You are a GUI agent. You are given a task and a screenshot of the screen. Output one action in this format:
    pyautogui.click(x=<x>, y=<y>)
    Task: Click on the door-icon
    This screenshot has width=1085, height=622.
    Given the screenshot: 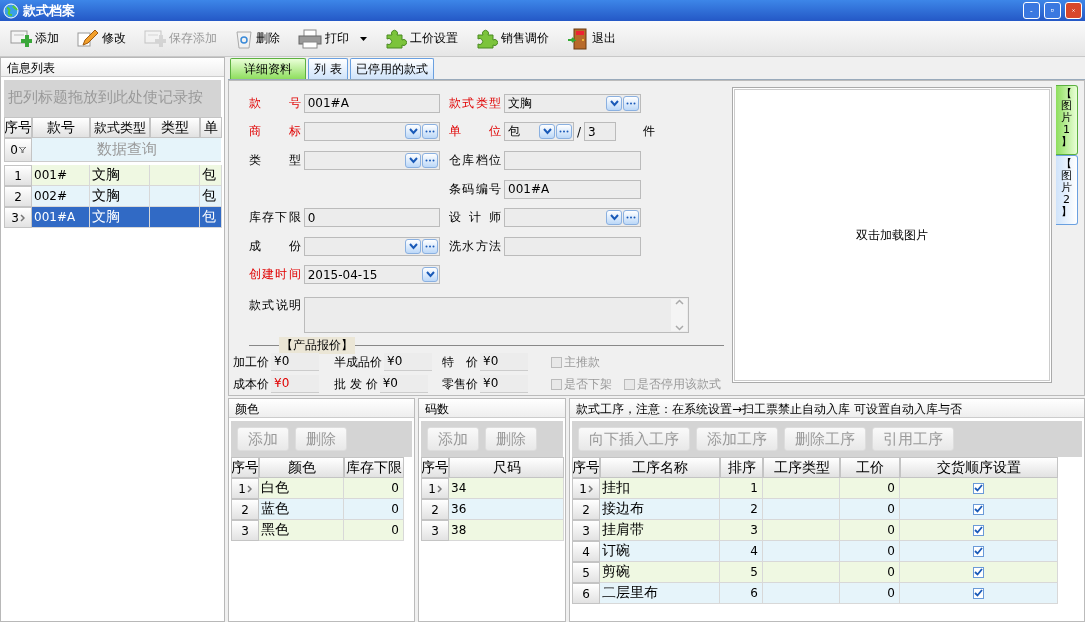 What is the action you would take?
    pyautogui.click(x=578, y=38)
    